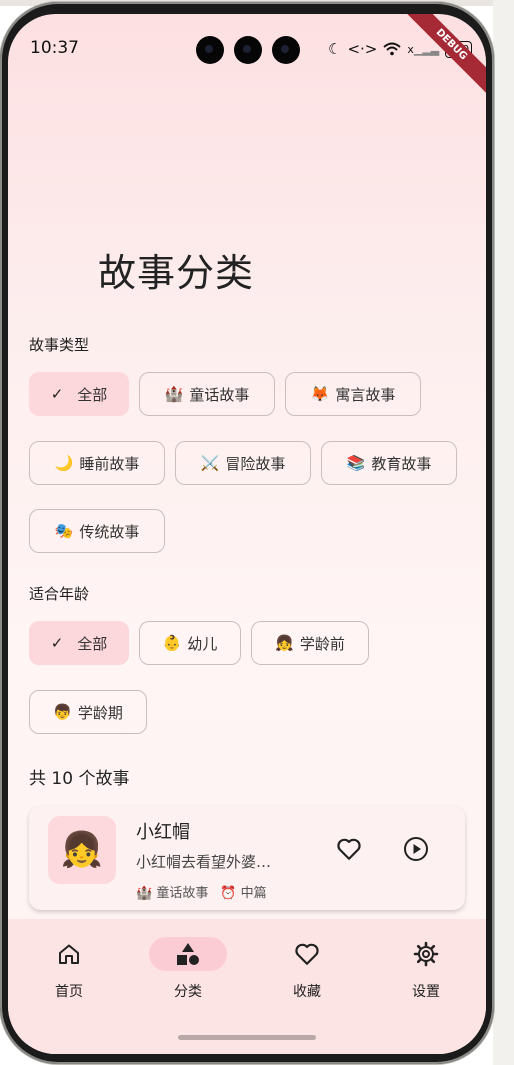 The width and height of the screenshot is (514, 1065). I want to click on theater-masks-icon: 🎭, so click(64, 531).